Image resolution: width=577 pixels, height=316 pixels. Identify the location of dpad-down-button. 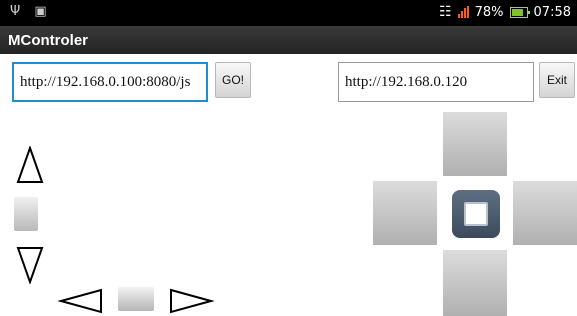
(475, 283).